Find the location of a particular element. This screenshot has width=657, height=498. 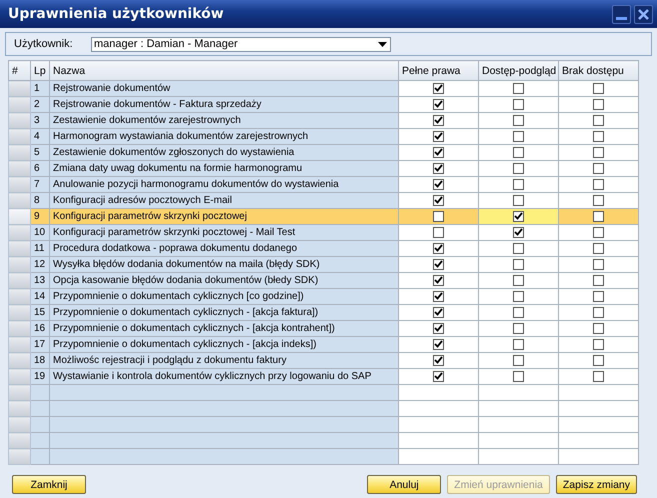

permission-name: Możliwośc rejestracji i podglądu z dokumentu faktury is located at coordinates (224, 360).